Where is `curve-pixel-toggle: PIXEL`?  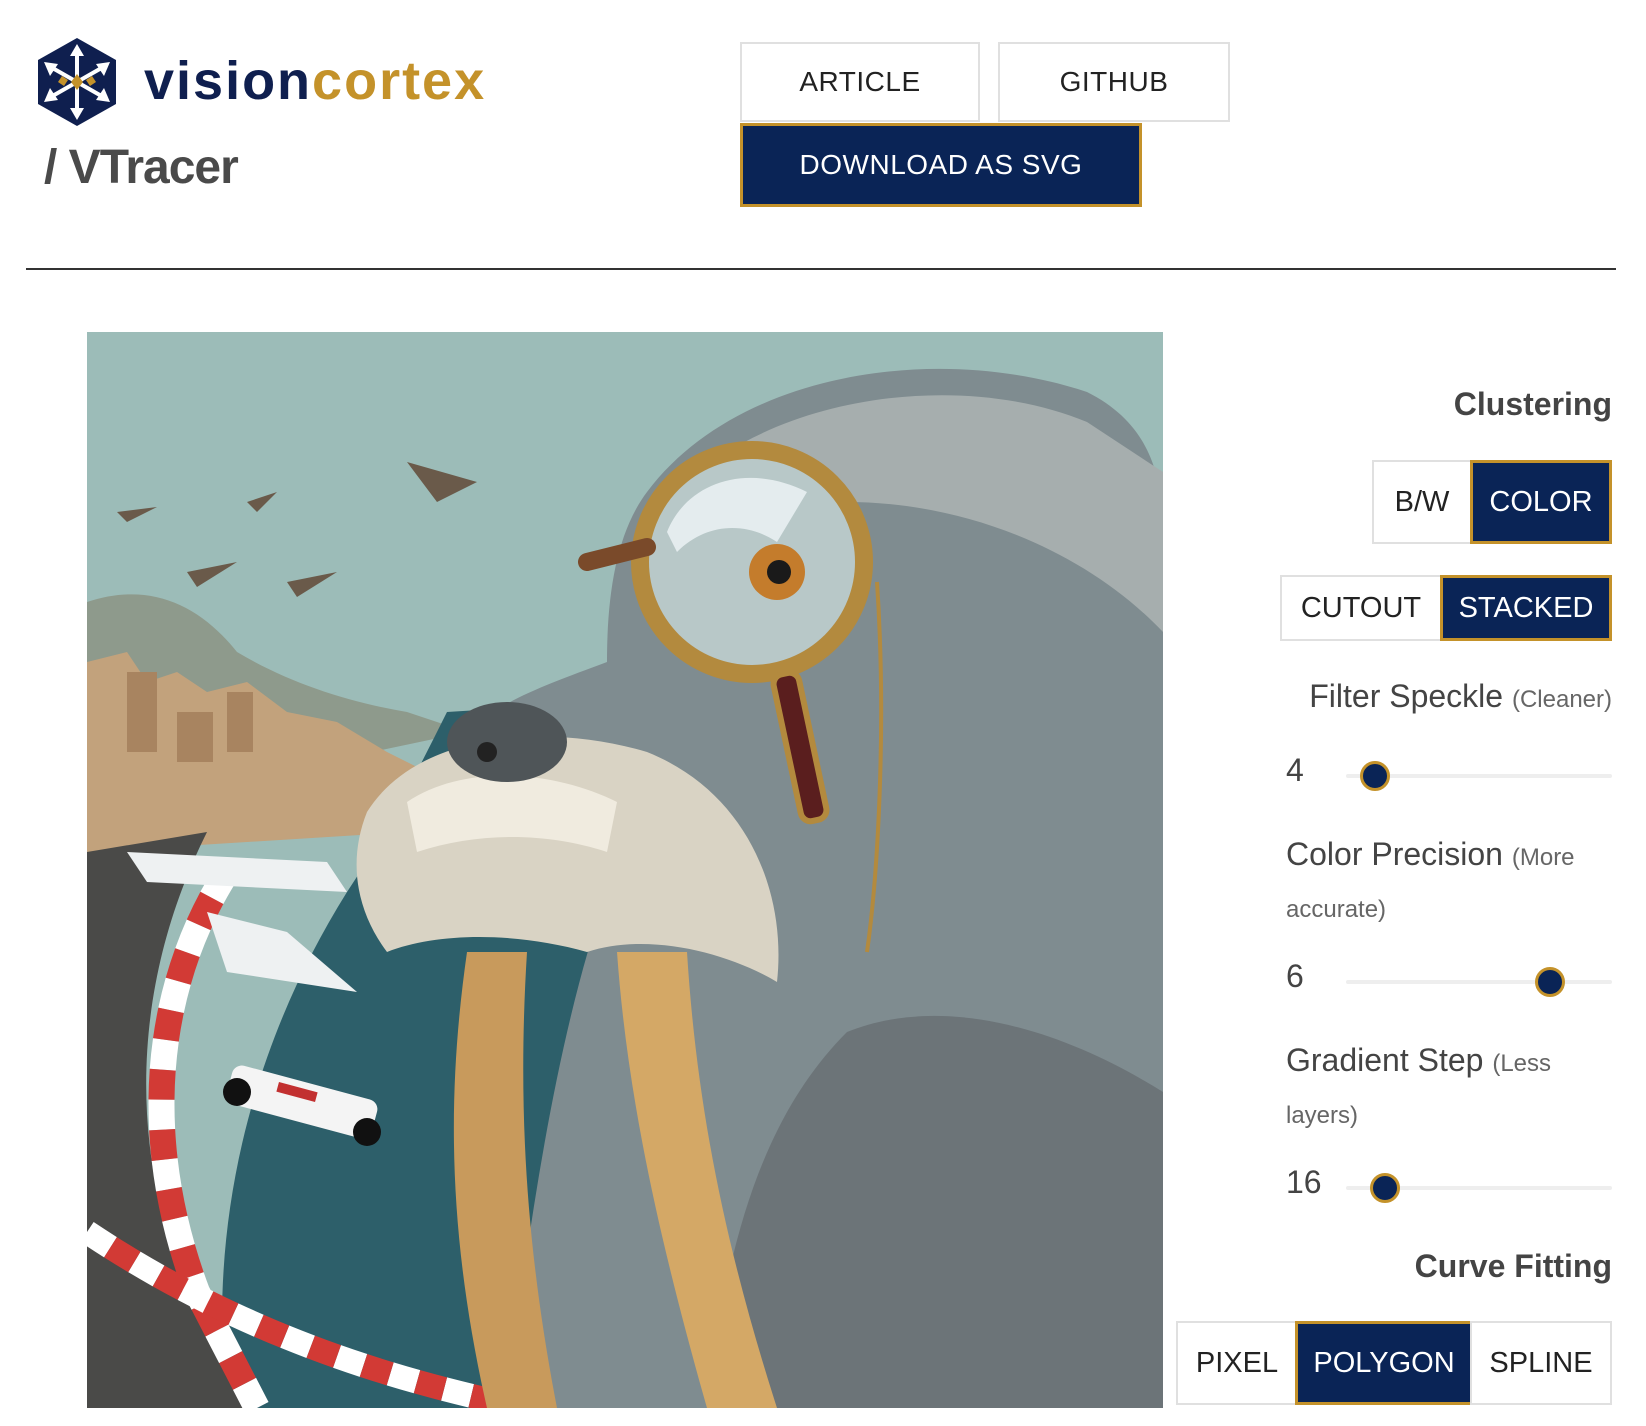
curve-pixel-toggle: PIXEL is located at coordinates (1237, 1363).